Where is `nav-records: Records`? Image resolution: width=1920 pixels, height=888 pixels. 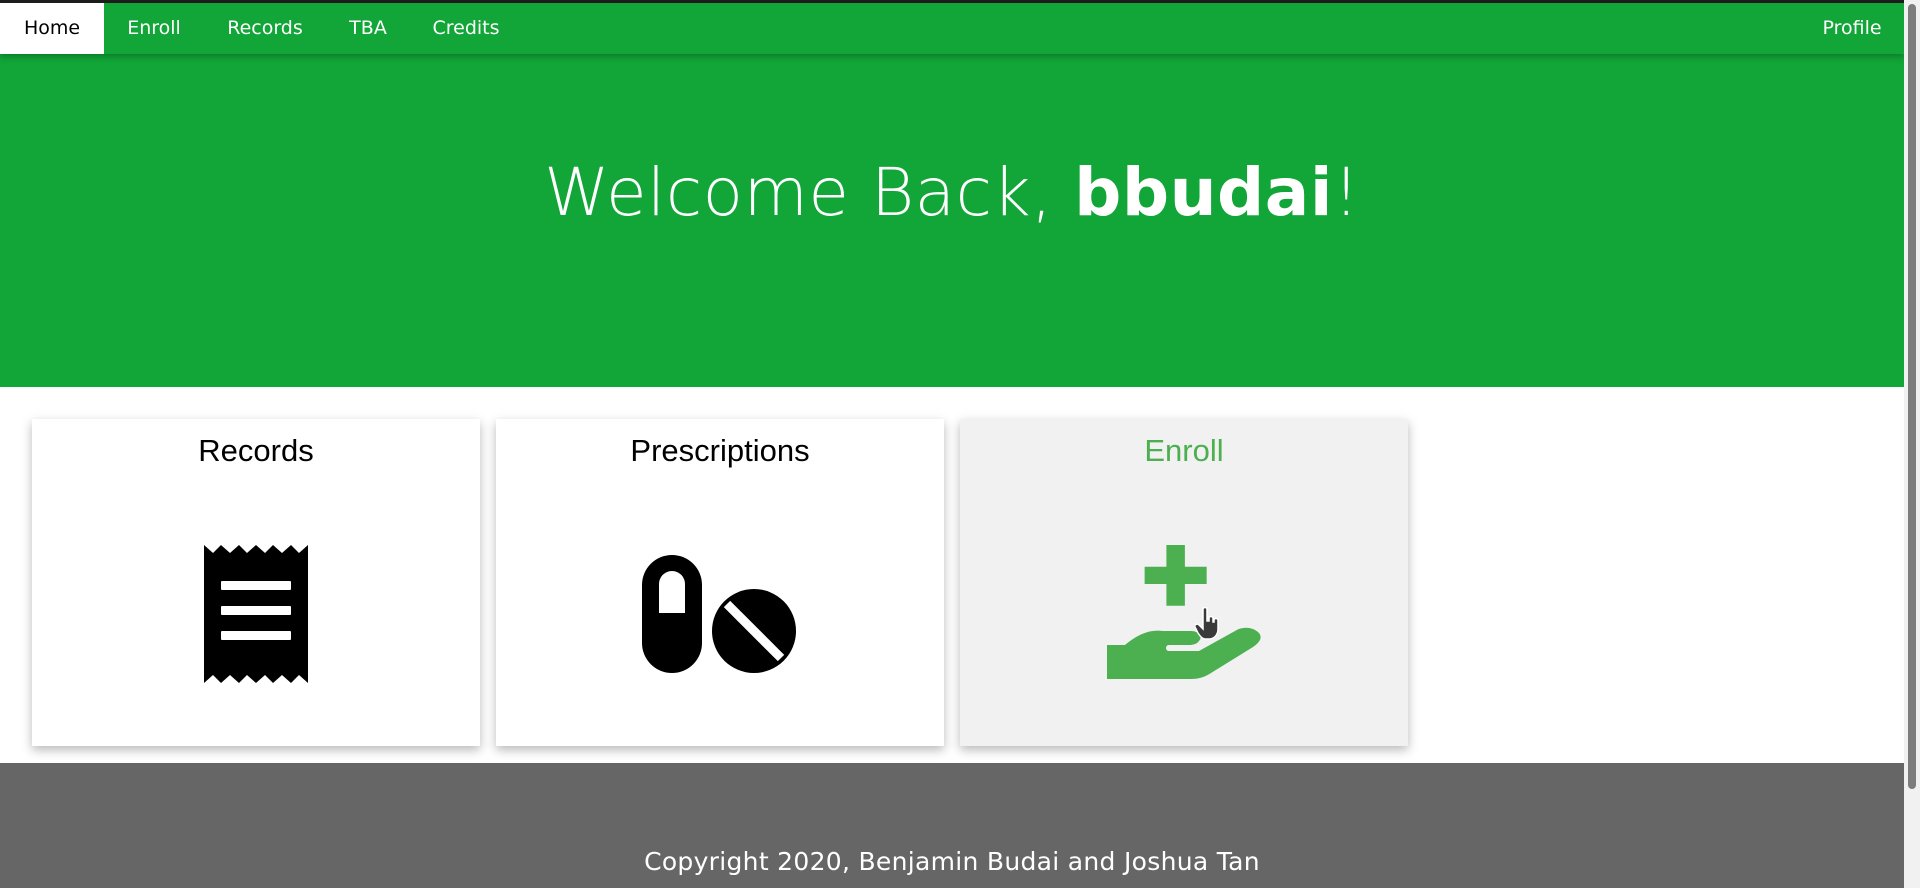
nav-records: Records is located at coordinates (265, 28).